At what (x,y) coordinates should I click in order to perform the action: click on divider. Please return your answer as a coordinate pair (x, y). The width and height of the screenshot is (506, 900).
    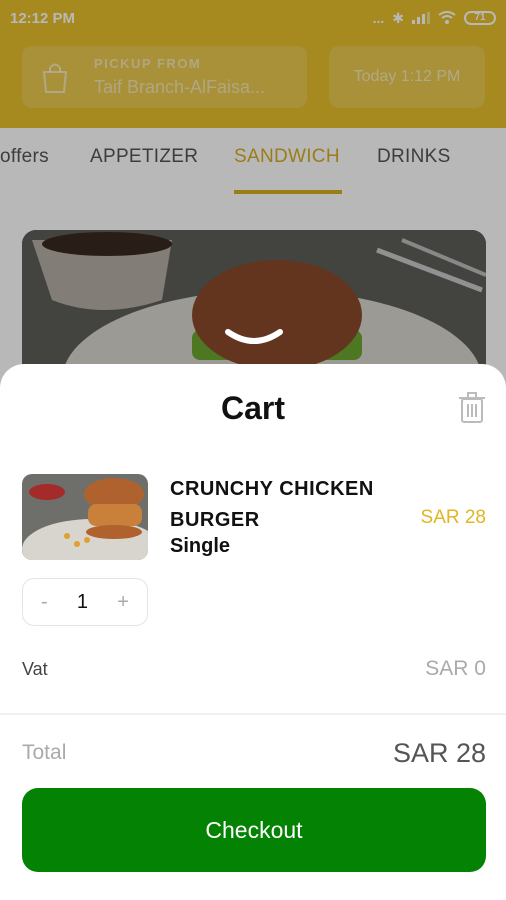
    Looking at the image, I should click on (253, 714).